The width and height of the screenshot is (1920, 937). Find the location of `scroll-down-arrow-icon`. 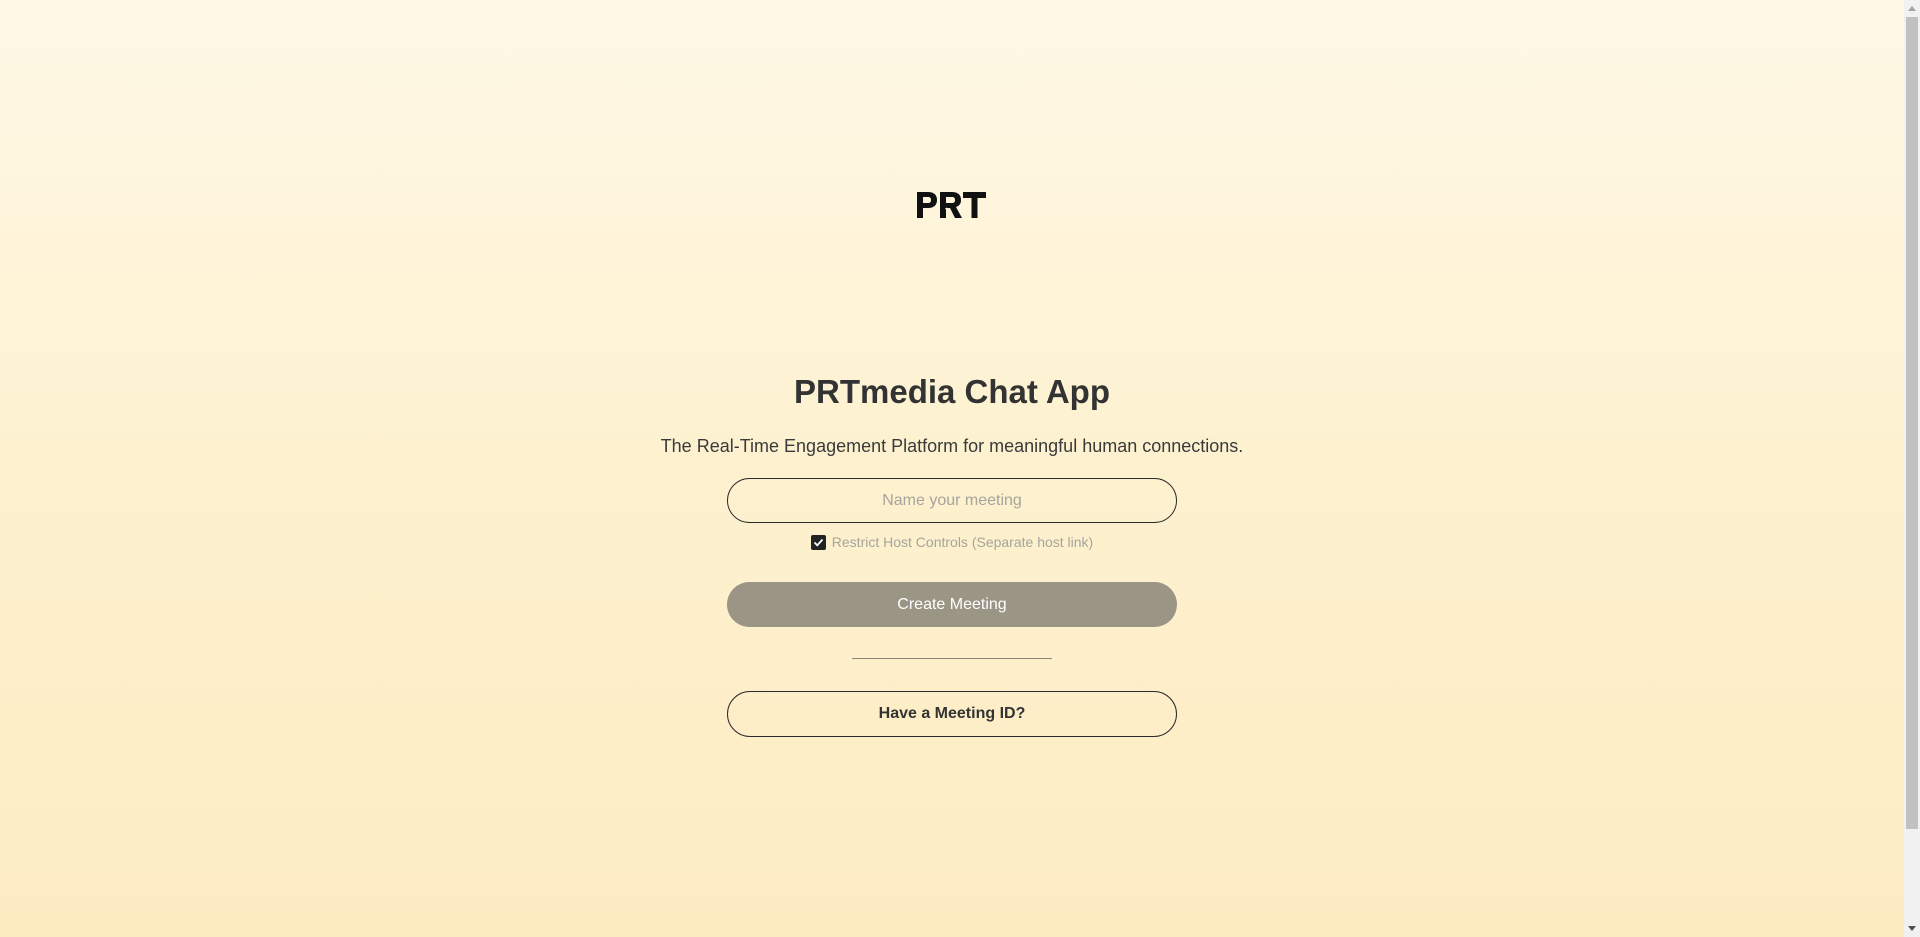

scroll-down-arrow-icon is located at coordinates (1912, 928).